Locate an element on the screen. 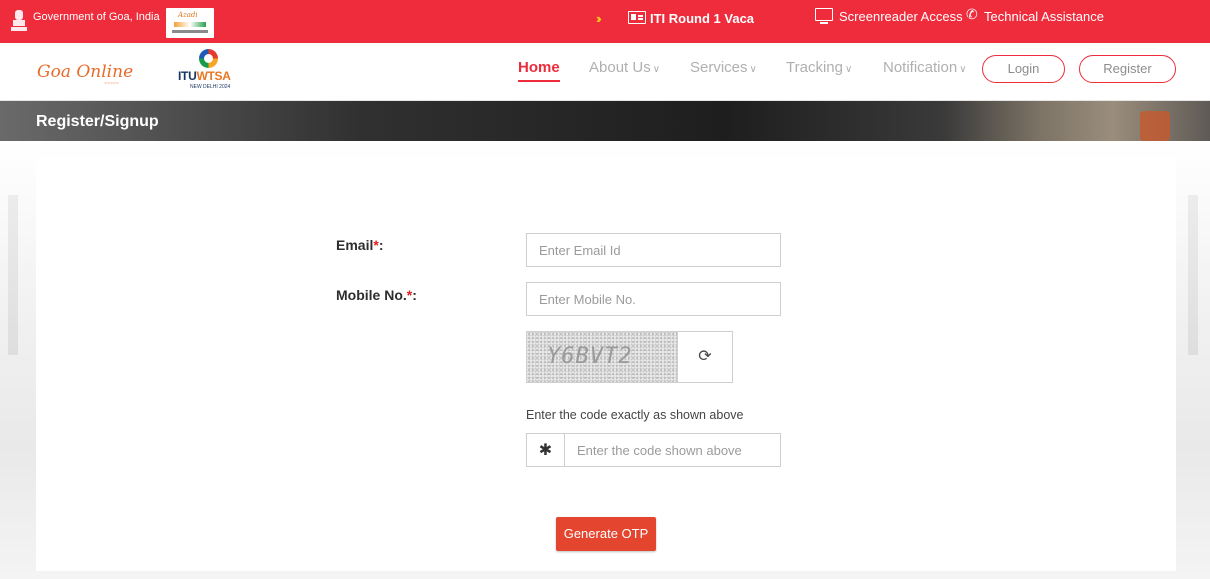 The height and width of the screenshot is (579, 1210). phone-icon: ✆ is located at coordinates (972, 14).